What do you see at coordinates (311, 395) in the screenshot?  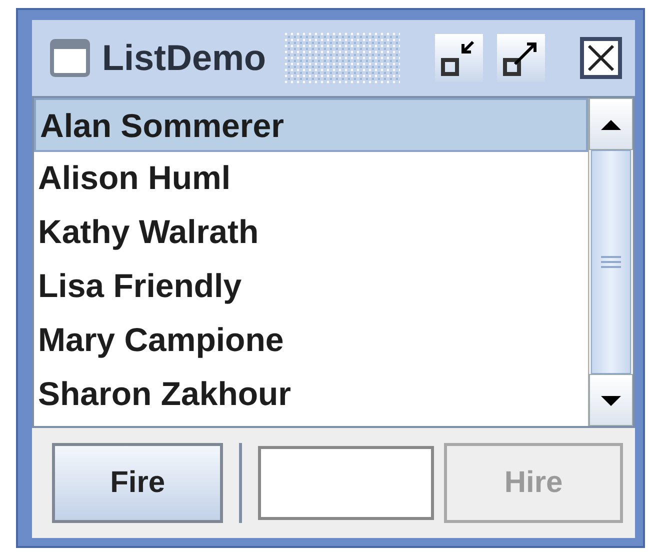 I see `list-item: Sharon Zakhour` at bounding box center [311, 395].